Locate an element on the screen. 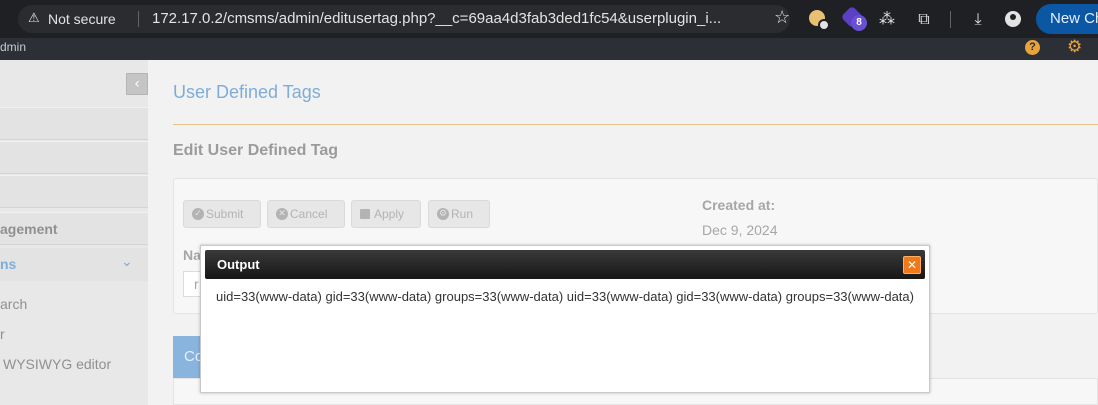 The image size is (1098, 405). download-icon: ⤓ is located at coordinates (978, 19).